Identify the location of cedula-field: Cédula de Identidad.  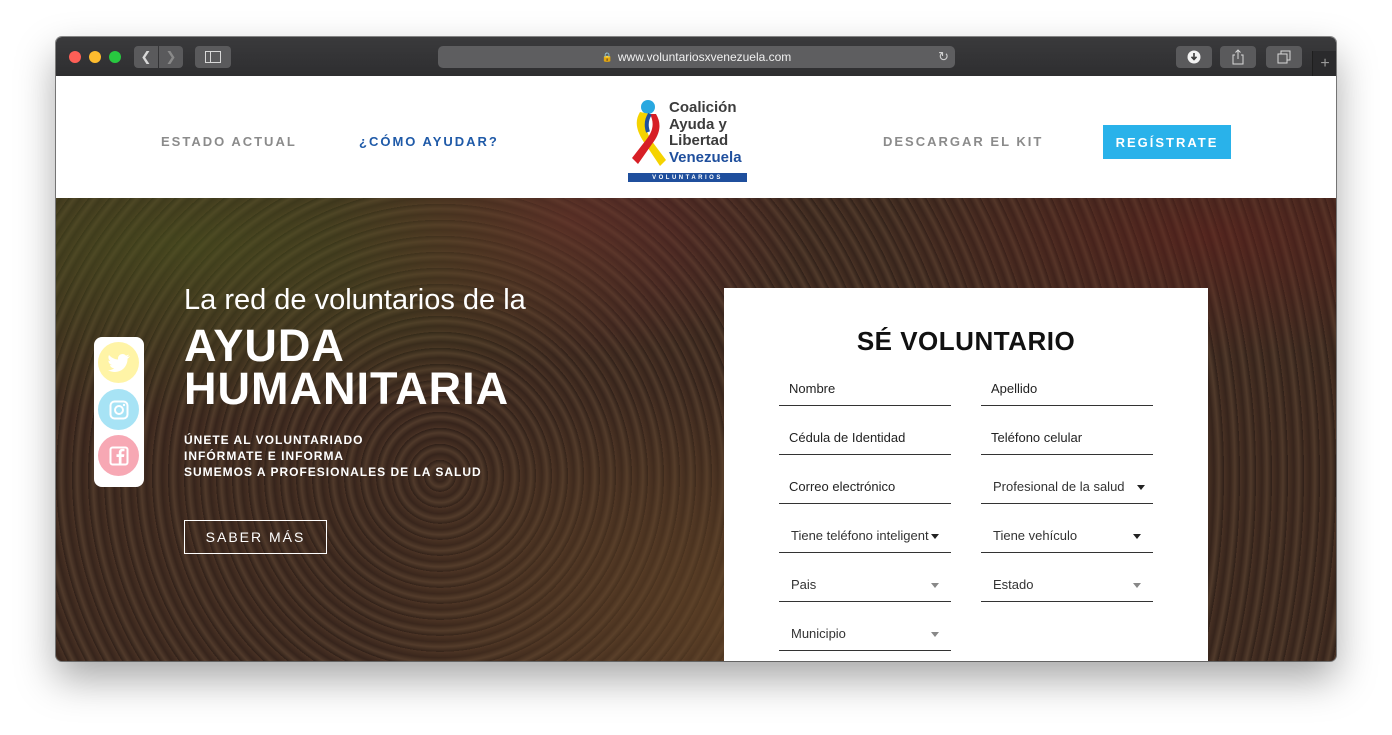
(865, 437).